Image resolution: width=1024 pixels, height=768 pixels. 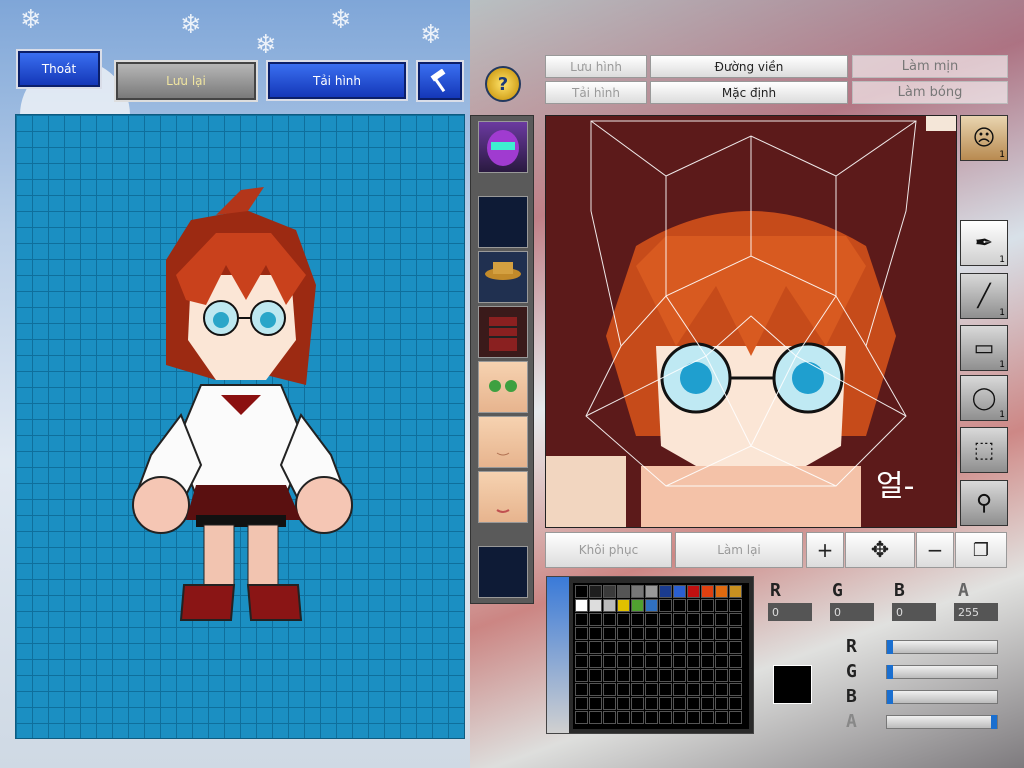 What do you see at coordinates (930, 92) in the screenshot?
I see `shade-button: Làm bóng` at bounding box center [930, 92].